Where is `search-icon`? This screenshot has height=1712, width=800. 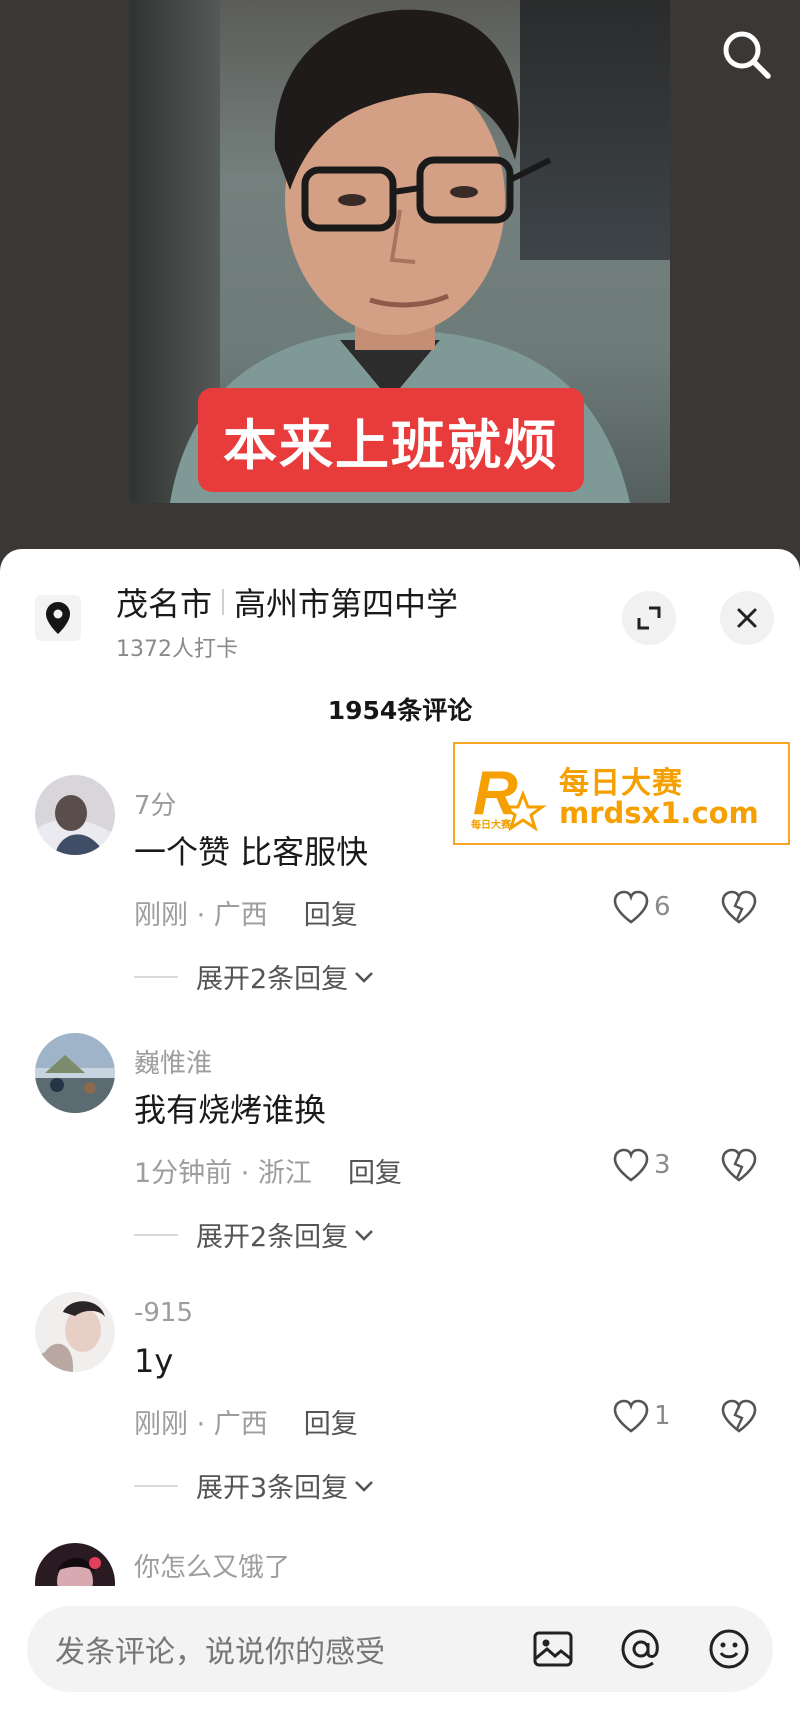 search-icon is located at coordinates (746, 54).